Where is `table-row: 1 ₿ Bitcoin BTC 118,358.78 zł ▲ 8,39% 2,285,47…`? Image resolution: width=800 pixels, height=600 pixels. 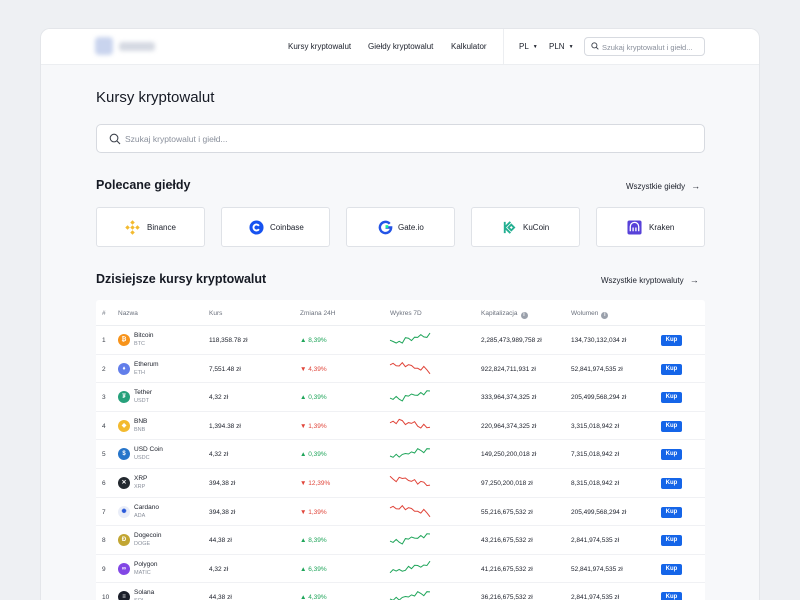 table-row: 1 ₿ Bitcoin BTC 118,358.78 zł ▲ 8,39% 2,285,47… is located at coordinates (400, 340).